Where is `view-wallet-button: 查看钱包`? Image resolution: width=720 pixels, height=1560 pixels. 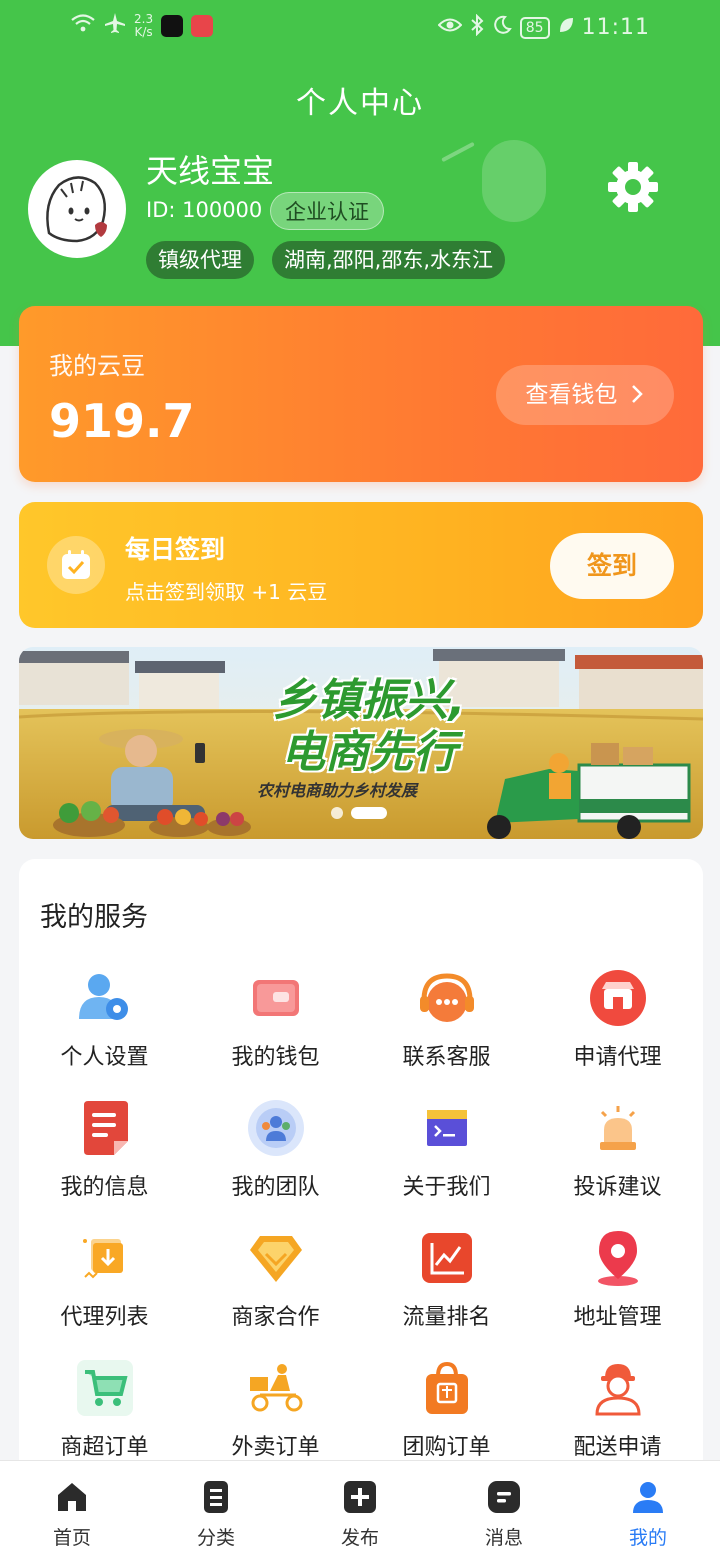
view-wallet-button: 查看钱包 is located at coordinates (585, 395).